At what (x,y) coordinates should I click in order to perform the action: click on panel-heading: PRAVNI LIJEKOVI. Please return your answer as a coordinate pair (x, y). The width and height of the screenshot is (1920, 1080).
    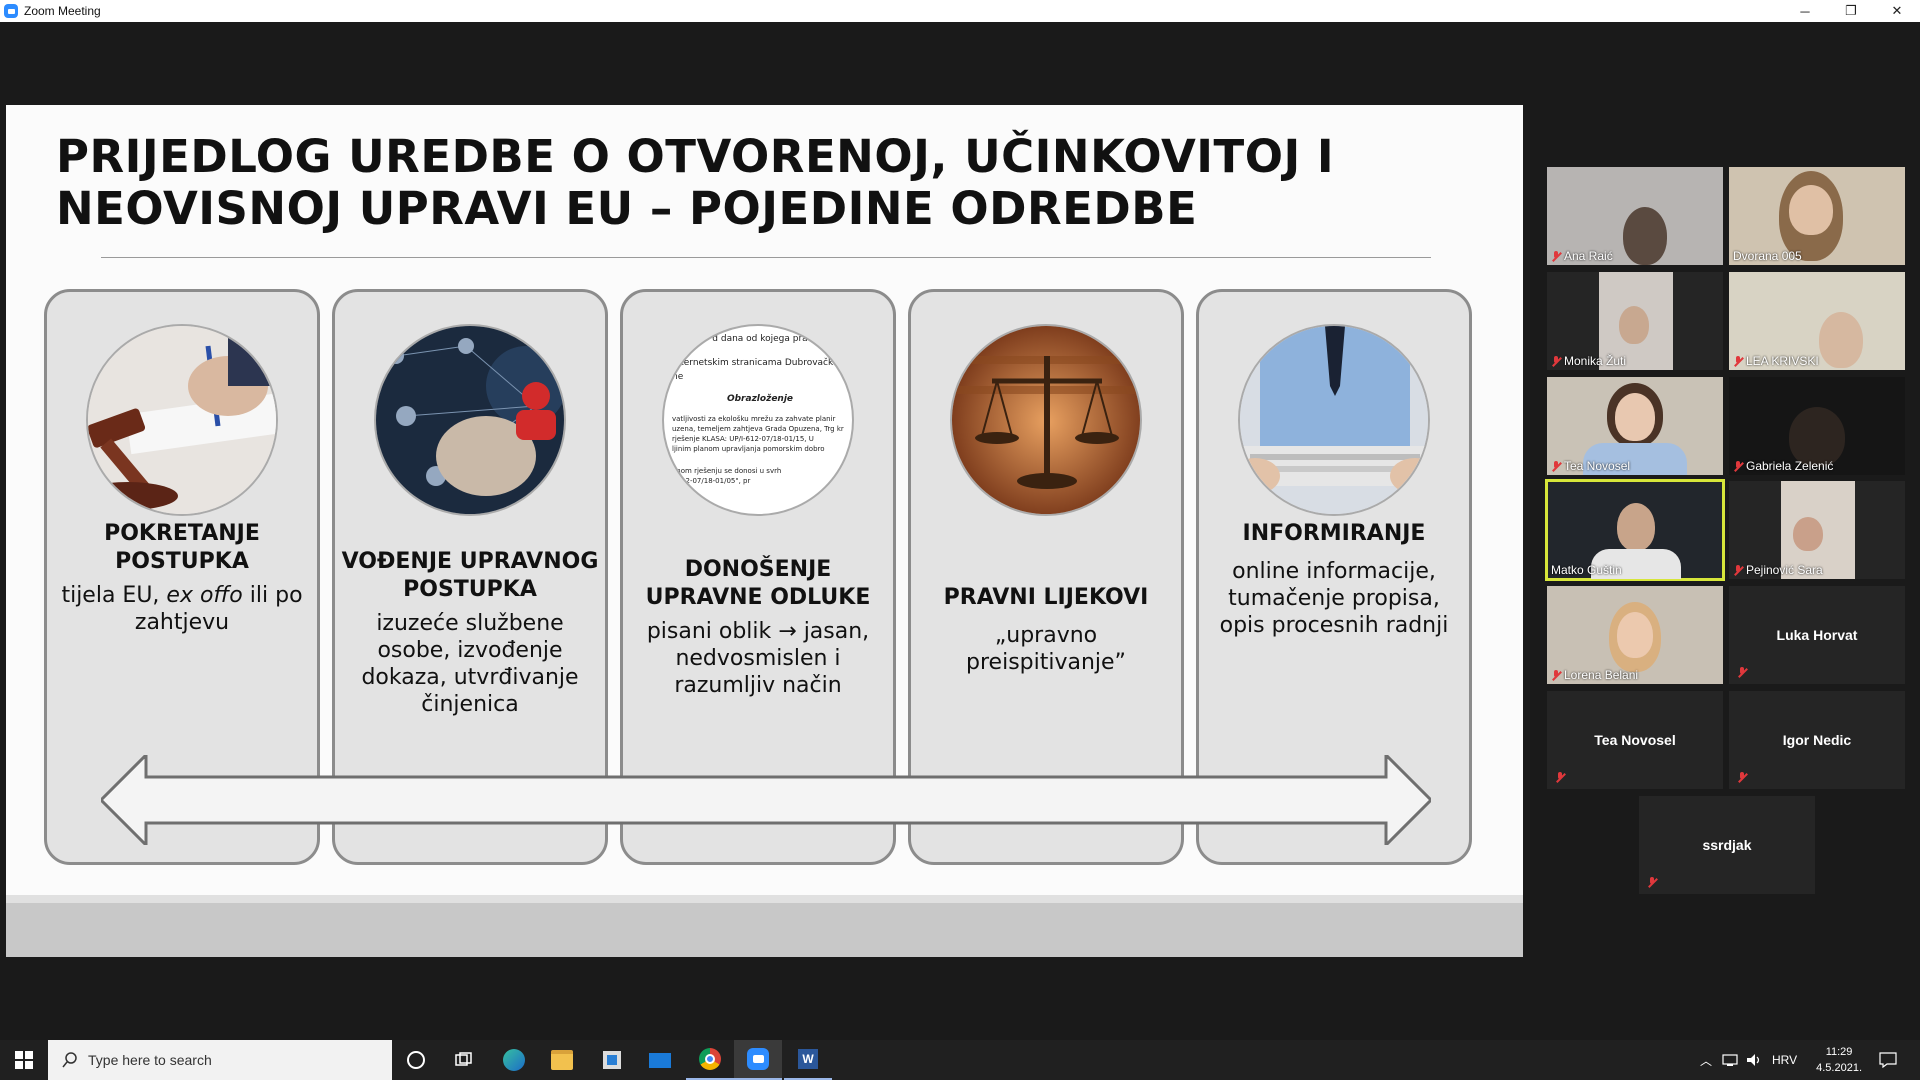
    Looking at the image, I should click on (1046, 597).